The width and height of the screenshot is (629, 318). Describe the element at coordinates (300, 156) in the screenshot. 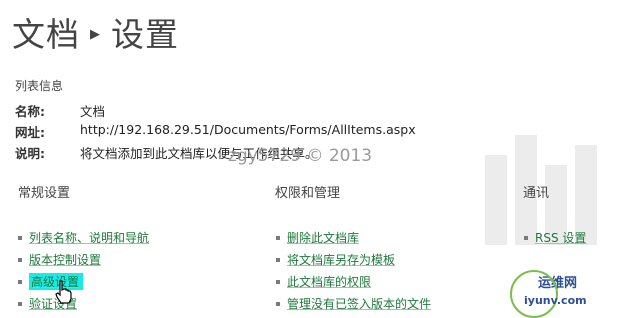

I see `watermark-text: zgy5729 © 2013` at that location.